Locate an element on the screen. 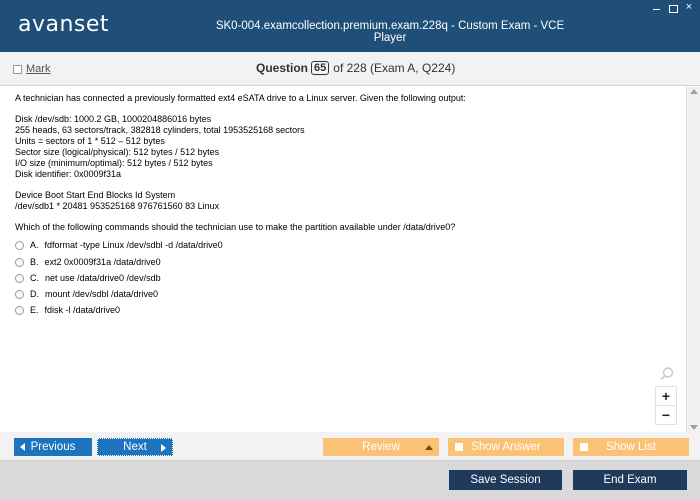 The image size is (700, 500). question-total: of 228 (Exam A, Q224) is located at coordinates (394, 68).